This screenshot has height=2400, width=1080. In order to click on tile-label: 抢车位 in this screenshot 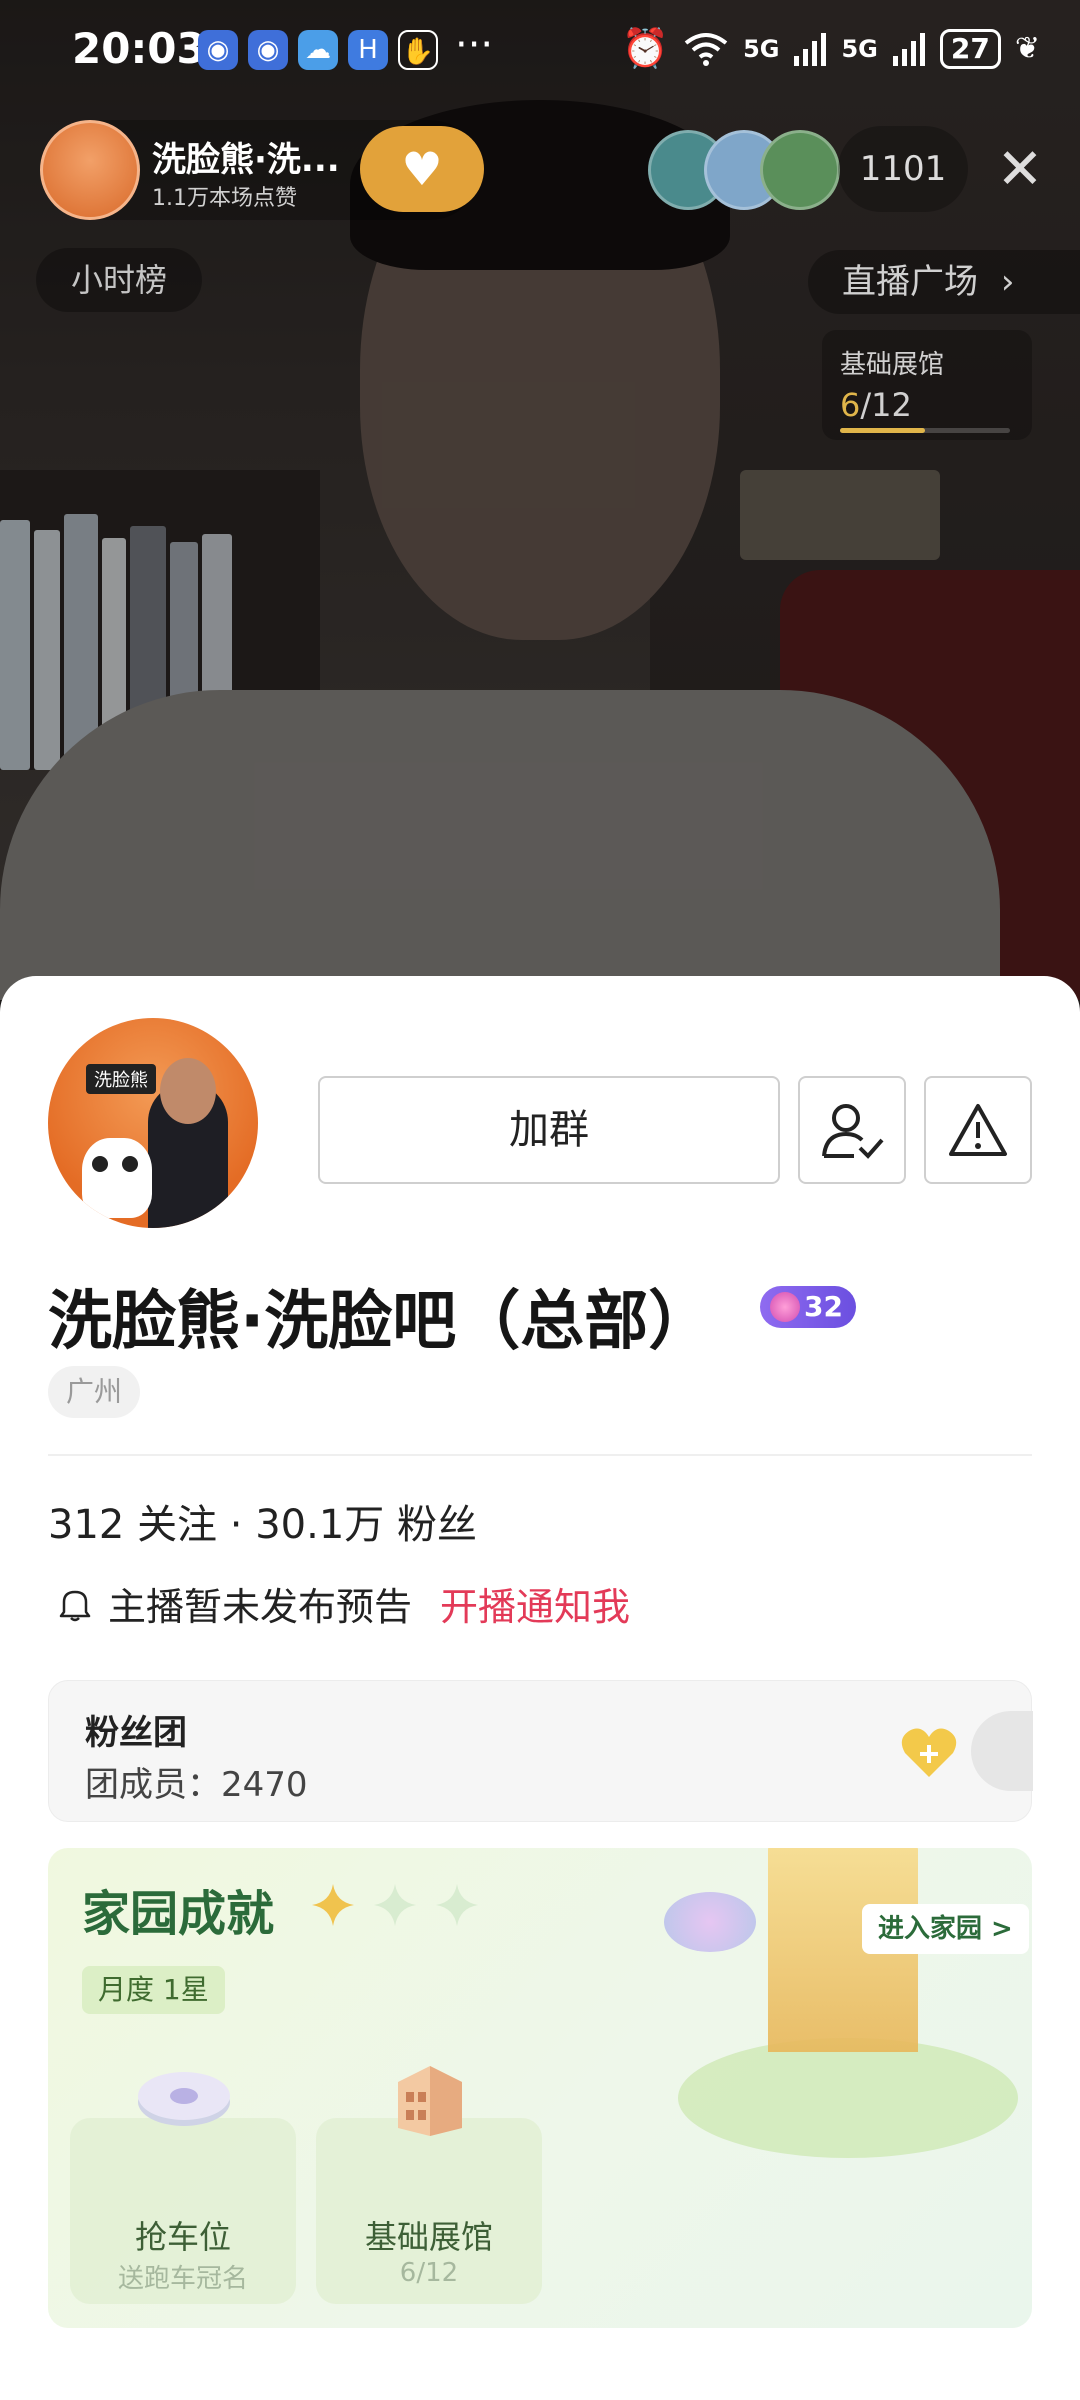, I will do `click(182, 2237)`.